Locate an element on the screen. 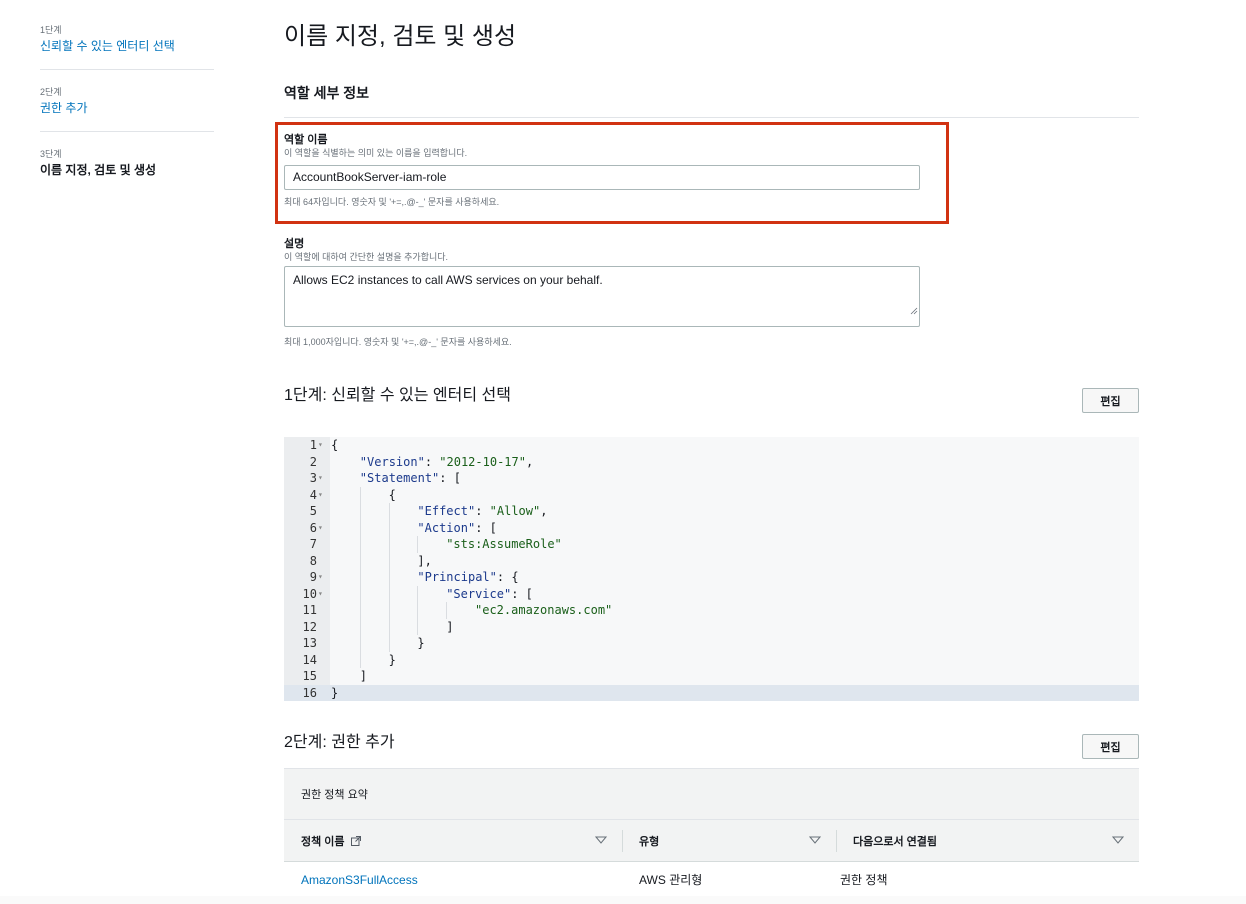 The width and height of the screenshot is (1246, 904). role-name-input: AccountBookServer-iam-role is located at coordinates (602, 177).